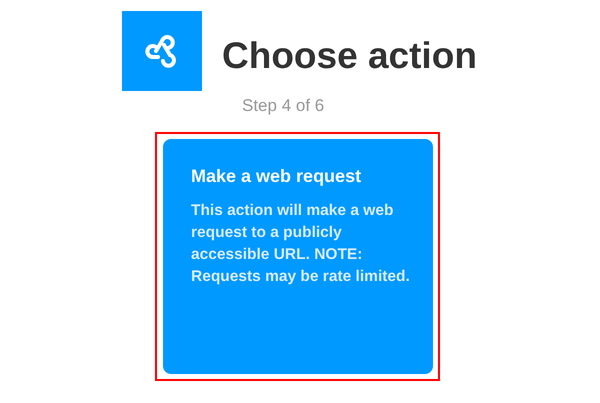  Describe the element at coordinates (301, 244) in the screenshot. I see `action-description: This action will make a web request to a publicly accessible URL. NOTE: Requests may be rate limited.` at that location.